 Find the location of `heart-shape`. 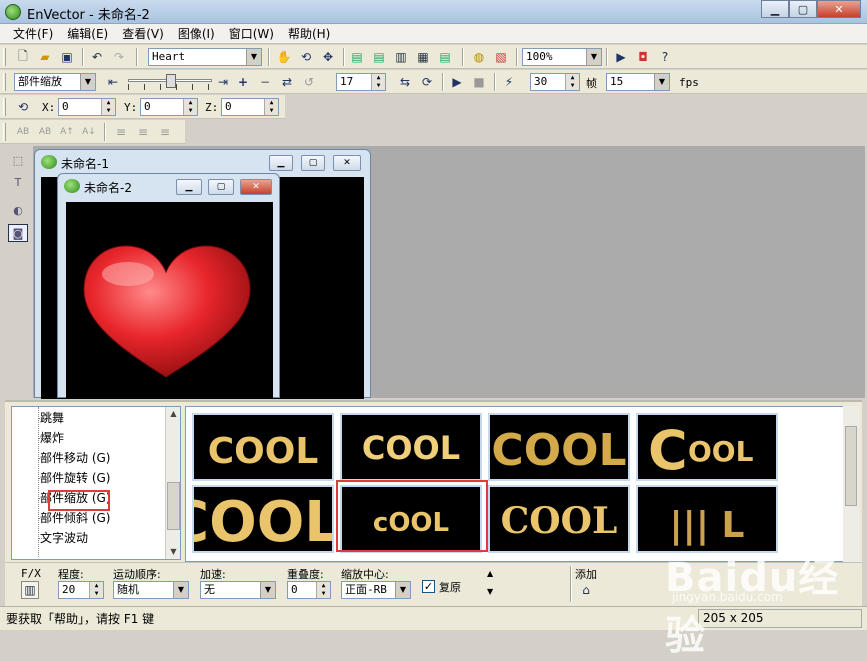

heart-shape is located at coordinates (169, 300).